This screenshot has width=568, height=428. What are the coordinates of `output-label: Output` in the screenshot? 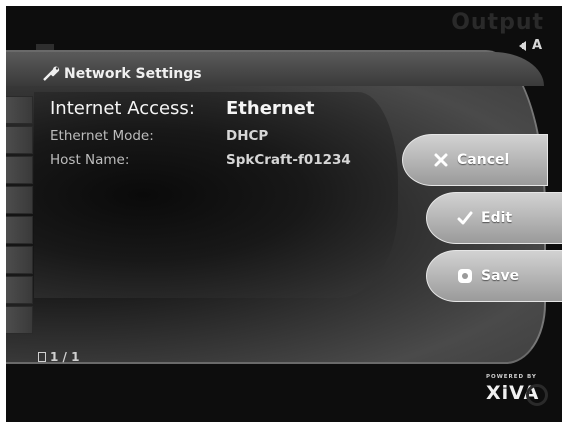 It's located at (497, 22).